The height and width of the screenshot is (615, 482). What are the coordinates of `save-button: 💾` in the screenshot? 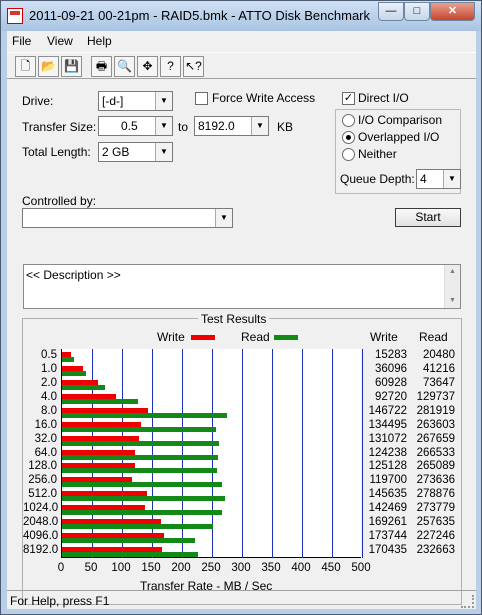 It's located at (71, 66).